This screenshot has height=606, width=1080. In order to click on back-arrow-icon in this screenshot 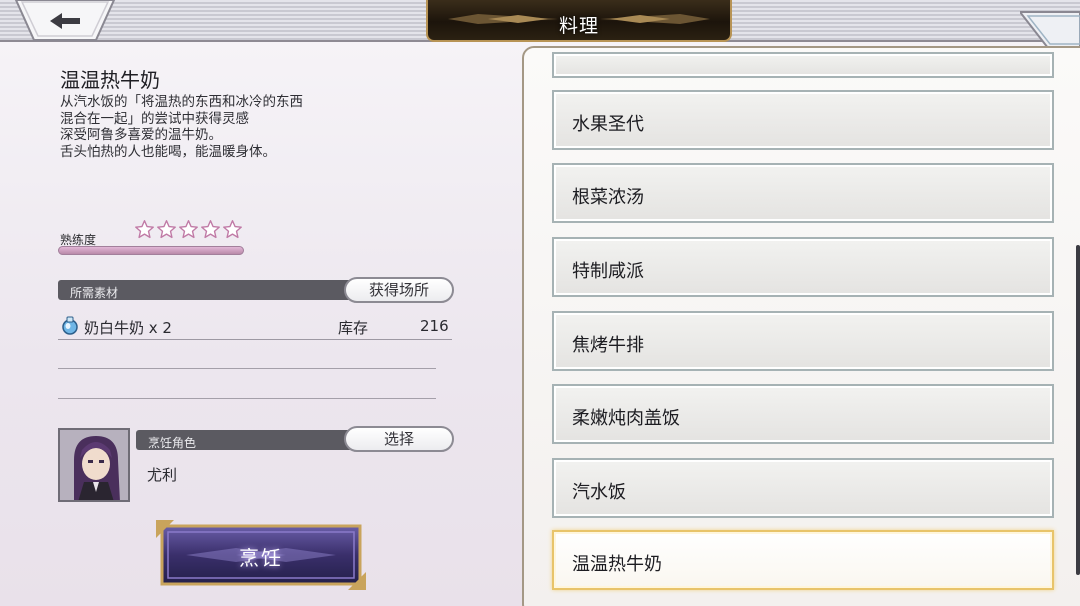, I will do `click(65, 20)`.